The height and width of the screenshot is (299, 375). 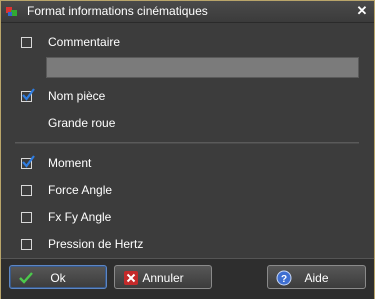 I want to click on fx-fy-angle-checkbox-label: Fx Fy Angle, so click(x=80, y=217).